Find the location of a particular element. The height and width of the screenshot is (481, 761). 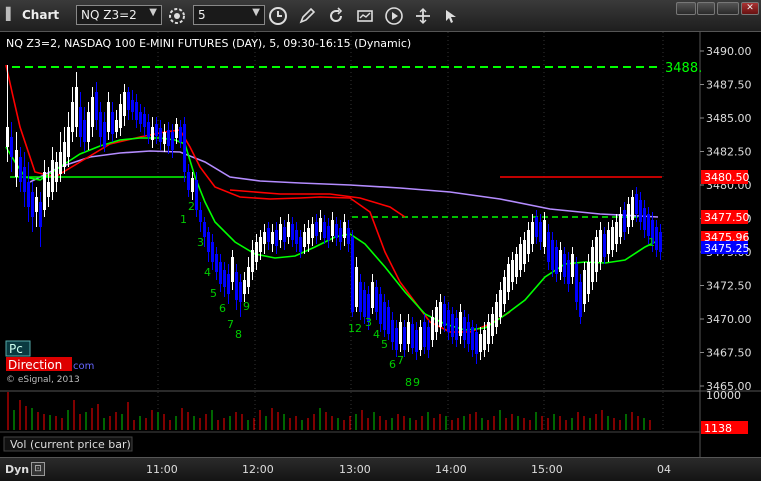

time-label-1100: 11:00 is located at coordinates (162, 469).